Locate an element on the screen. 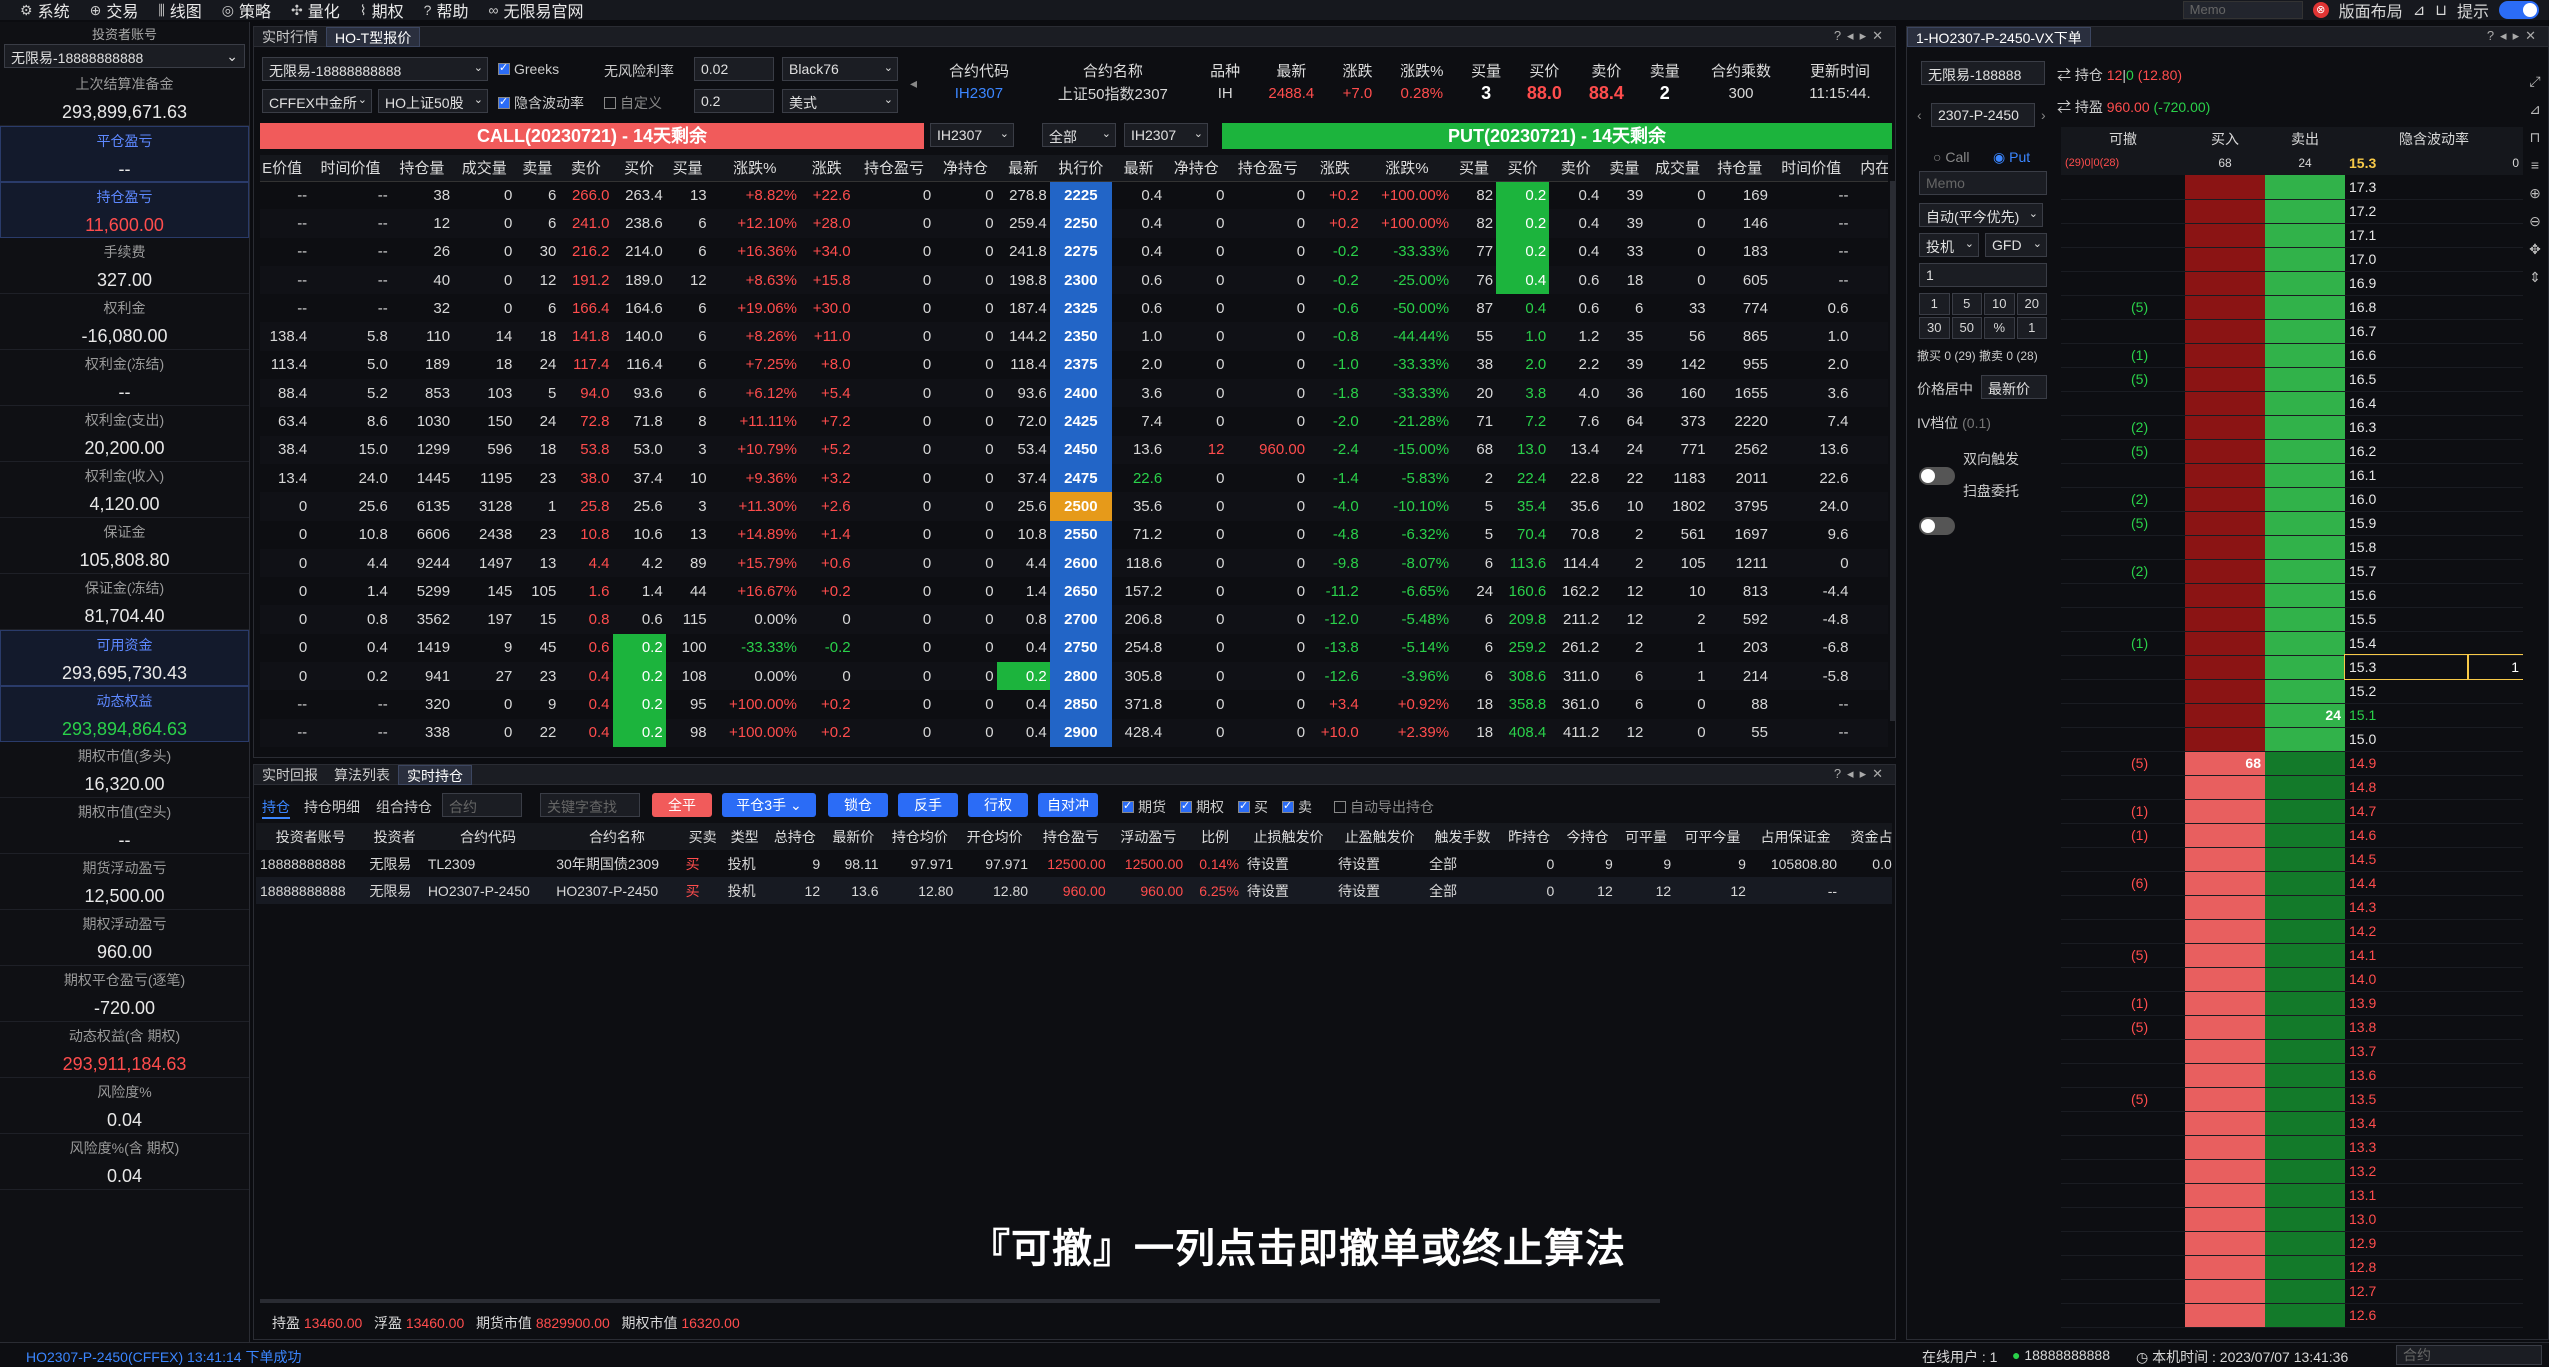 This screenshot has height=1367, width=2549. t-quote-cell: 1030 is located at coordinates (422, 421).